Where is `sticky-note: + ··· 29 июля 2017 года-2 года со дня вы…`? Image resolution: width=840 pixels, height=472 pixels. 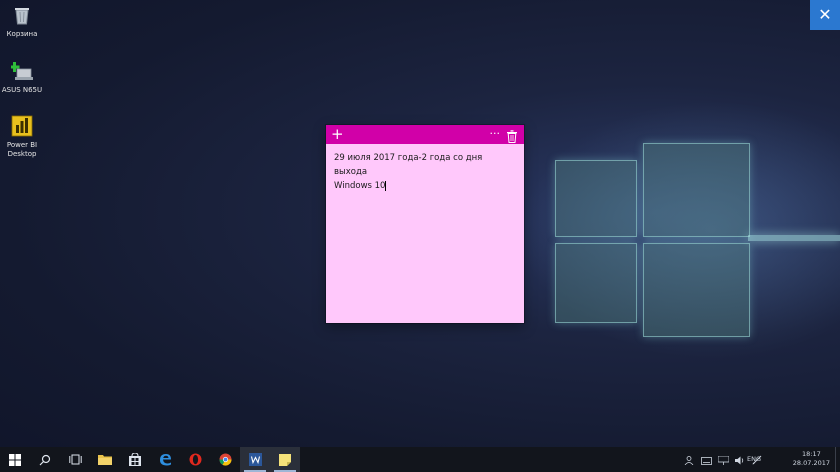
sticky-note: + ··· 29 июля 2017 года-2 года со дня вы… is located at coordinates (425, 224).